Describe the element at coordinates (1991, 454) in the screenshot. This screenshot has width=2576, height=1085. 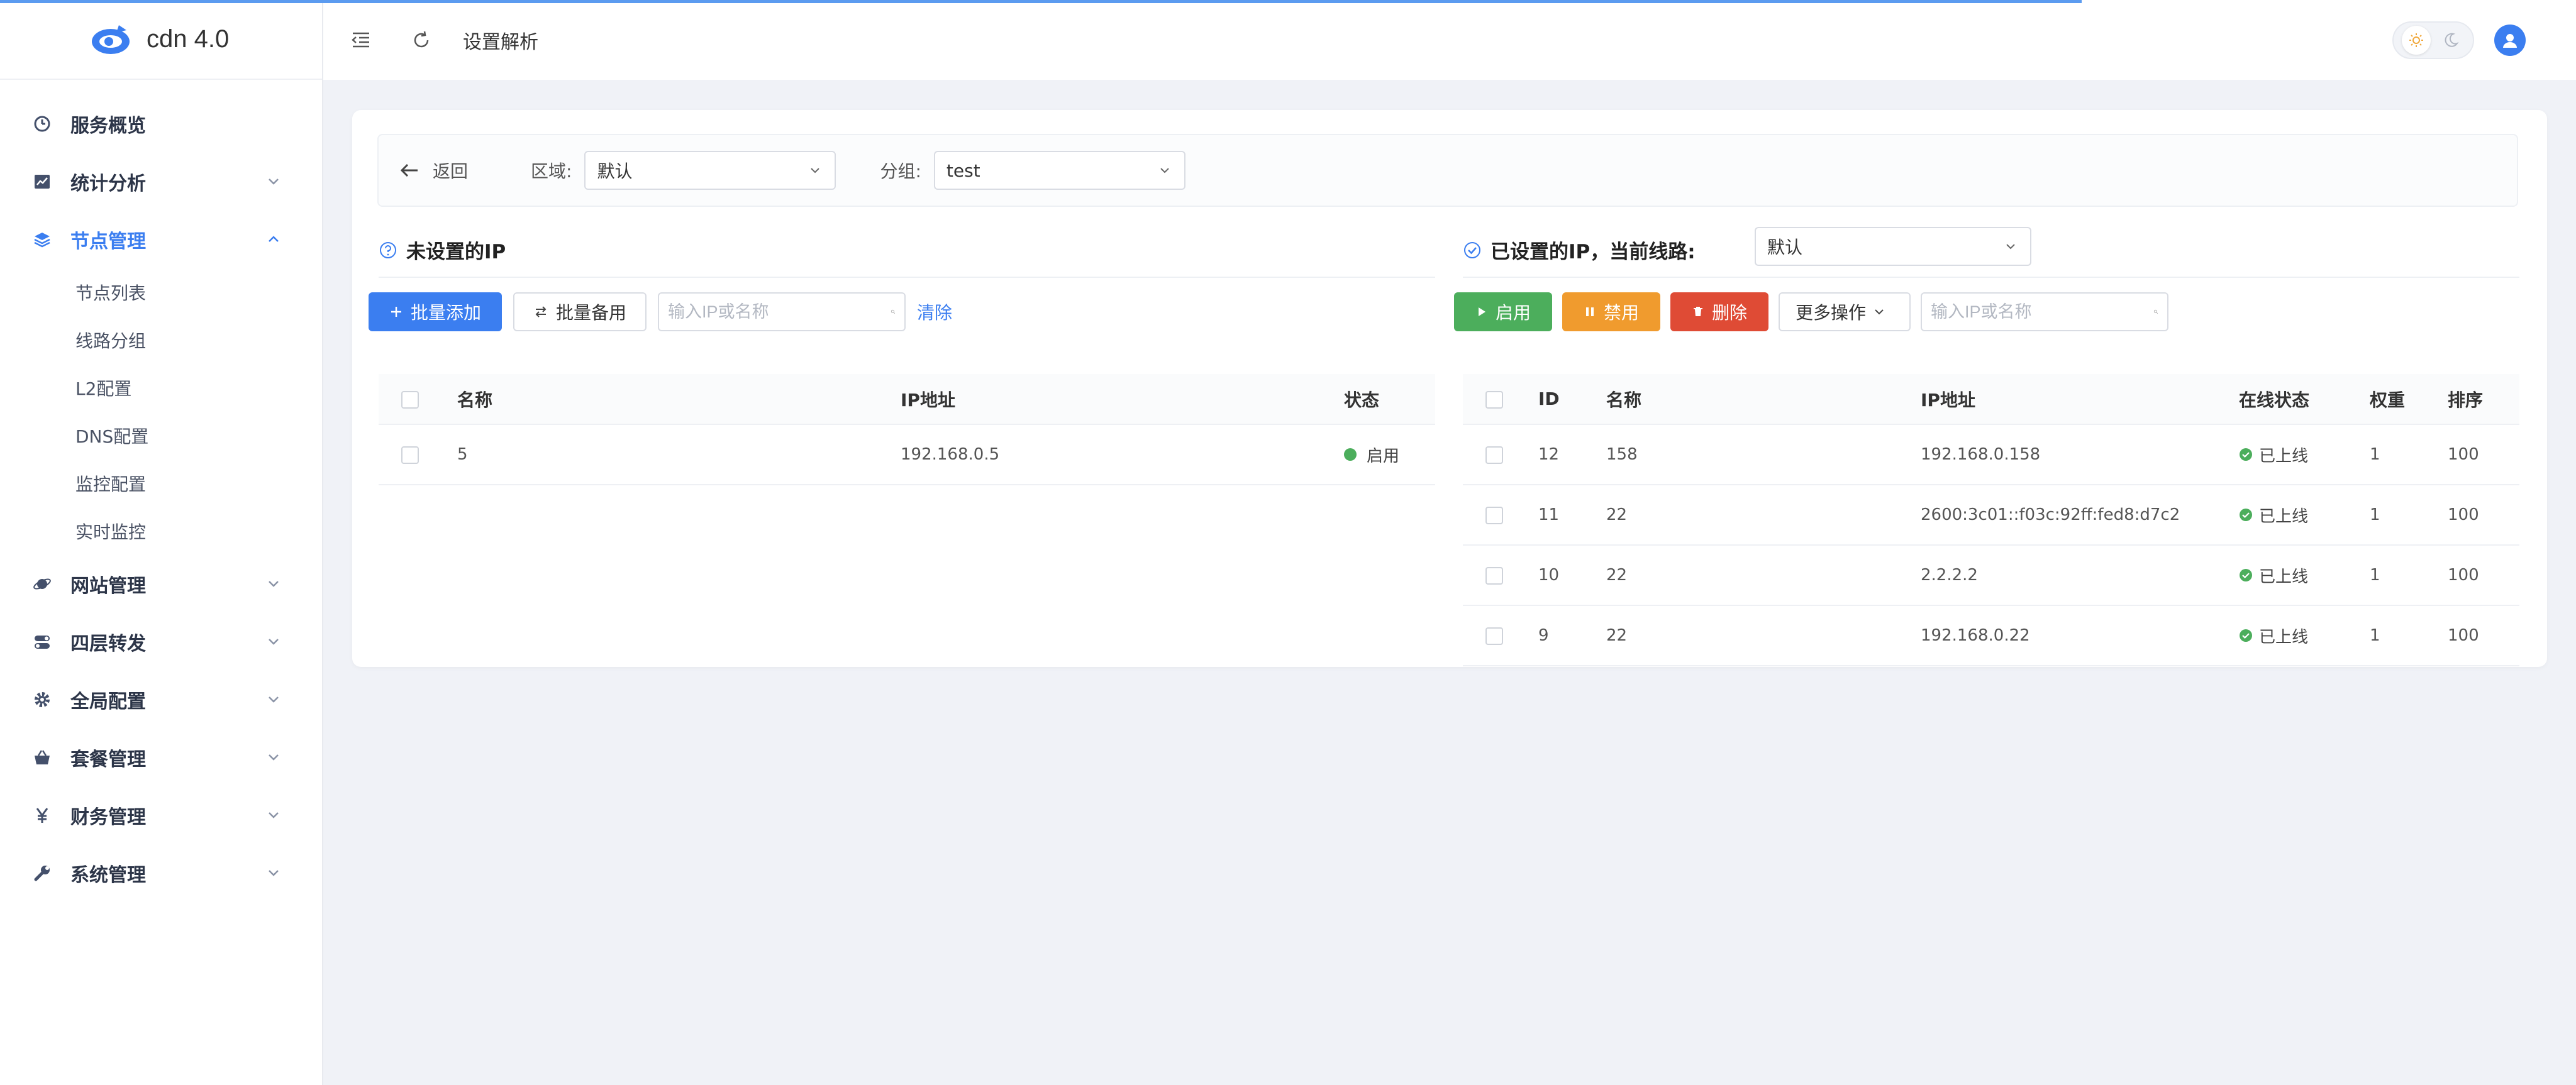
I see `table-row: 12 158 192.168.0.158 已上线 1 100` at that location.